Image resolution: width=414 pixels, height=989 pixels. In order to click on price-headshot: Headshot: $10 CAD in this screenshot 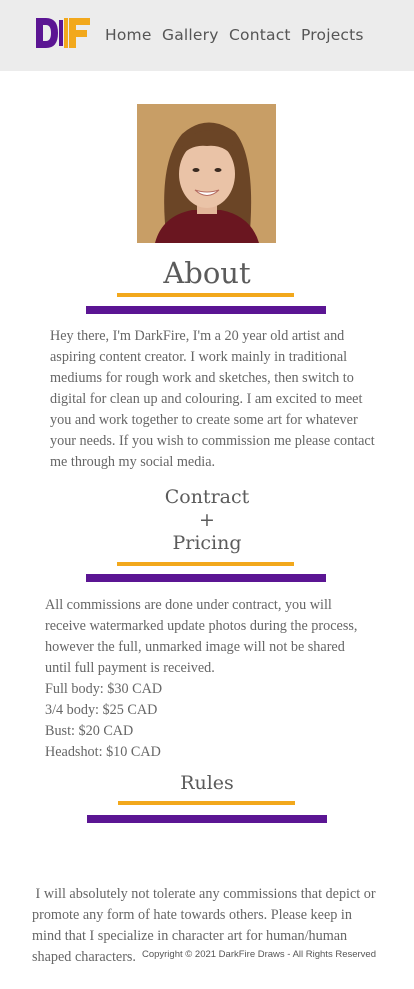, I will do `click(103, 752)`.